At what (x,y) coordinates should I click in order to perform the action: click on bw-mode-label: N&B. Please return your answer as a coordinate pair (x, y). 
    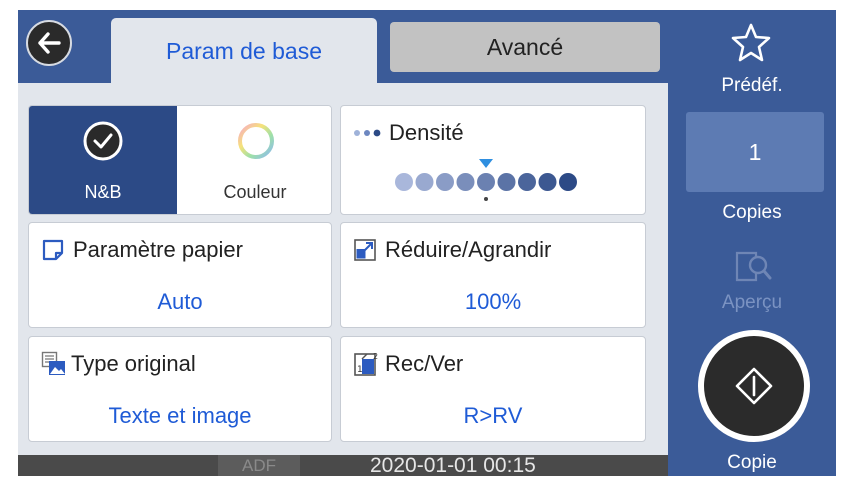
    Looking at the image, I should click on (103, 192).